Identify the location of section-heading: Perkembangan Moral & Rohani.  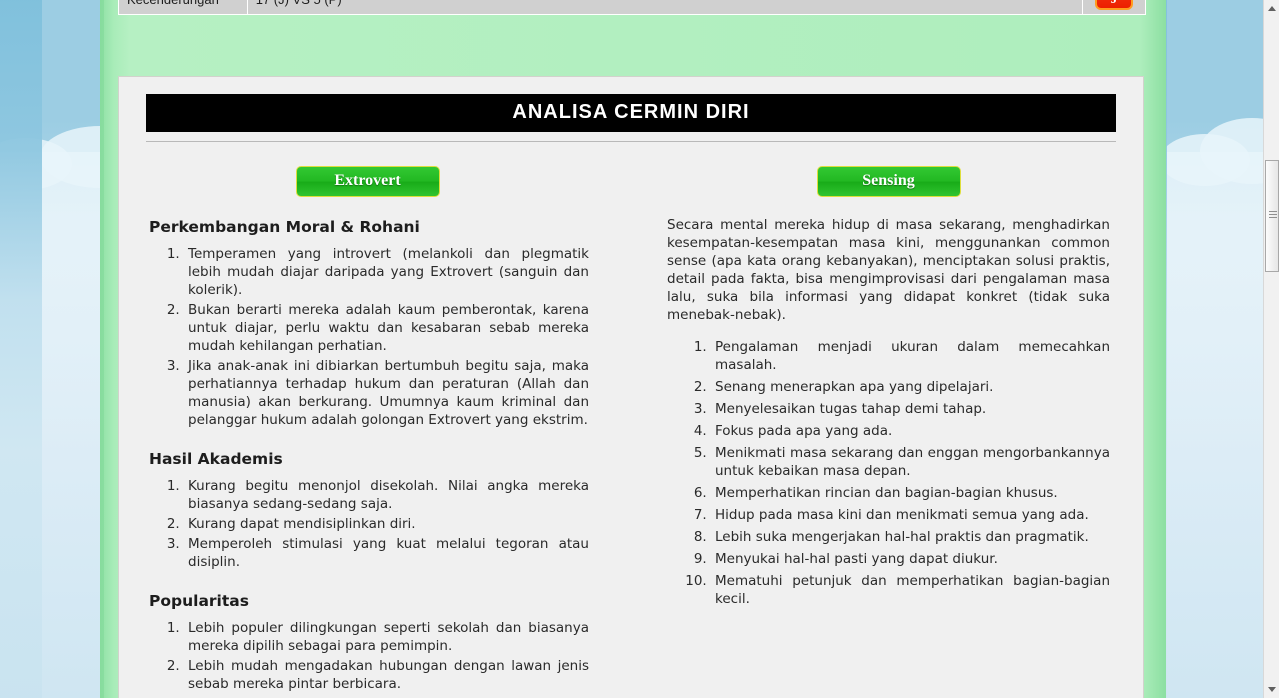
(284, 227).